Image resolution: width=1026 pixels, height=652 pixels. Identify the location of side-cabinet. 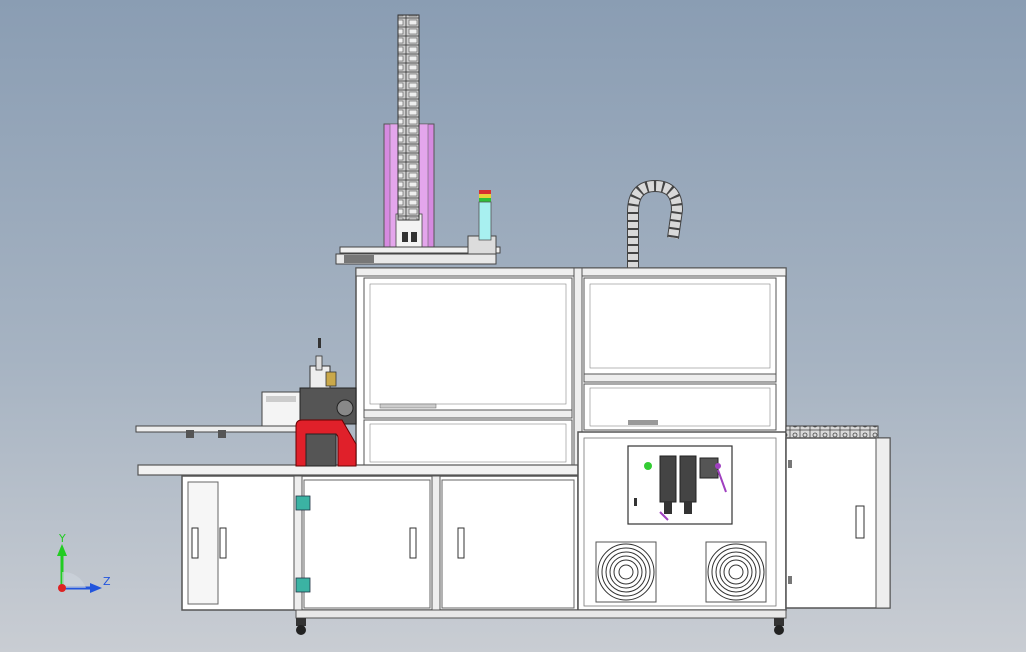
(838, 523).